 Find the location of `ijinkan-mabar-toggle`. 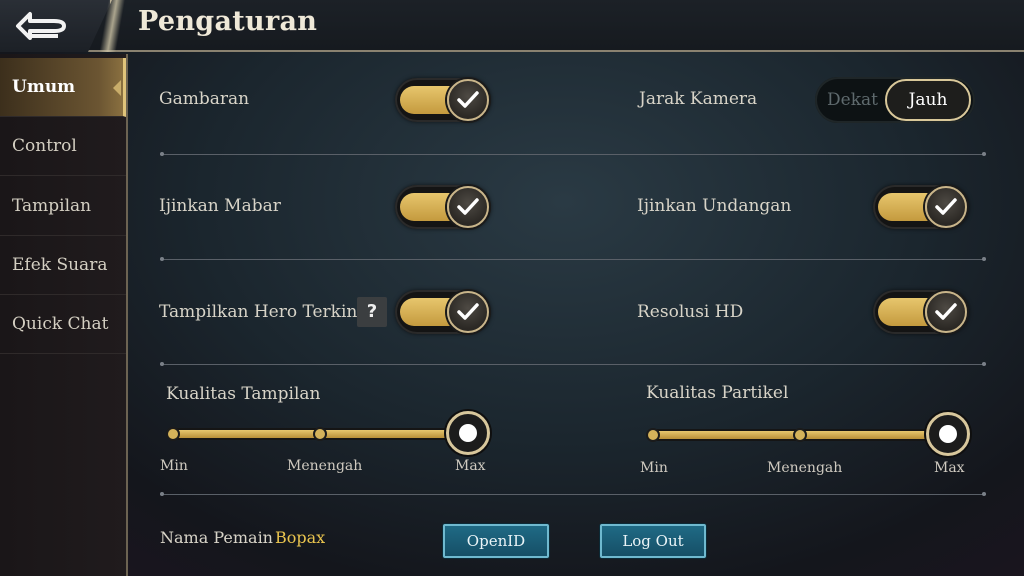

ijinkan-mabar-toggle is located at coordinates (443, 207).